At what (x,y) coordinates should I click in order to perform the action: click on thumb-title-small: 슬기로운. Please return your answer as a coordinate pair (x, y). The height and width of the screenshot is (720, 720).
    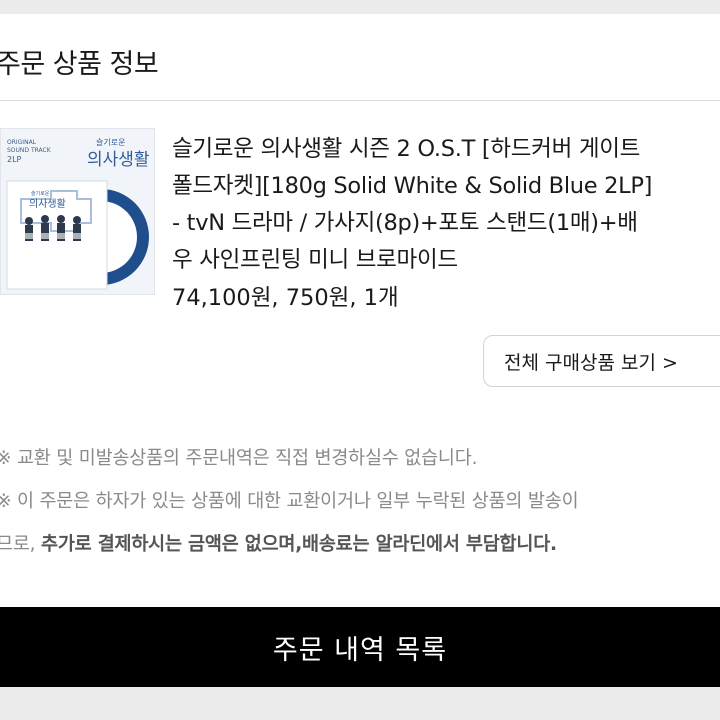
    Looking at the image, I should click on (110, 142).